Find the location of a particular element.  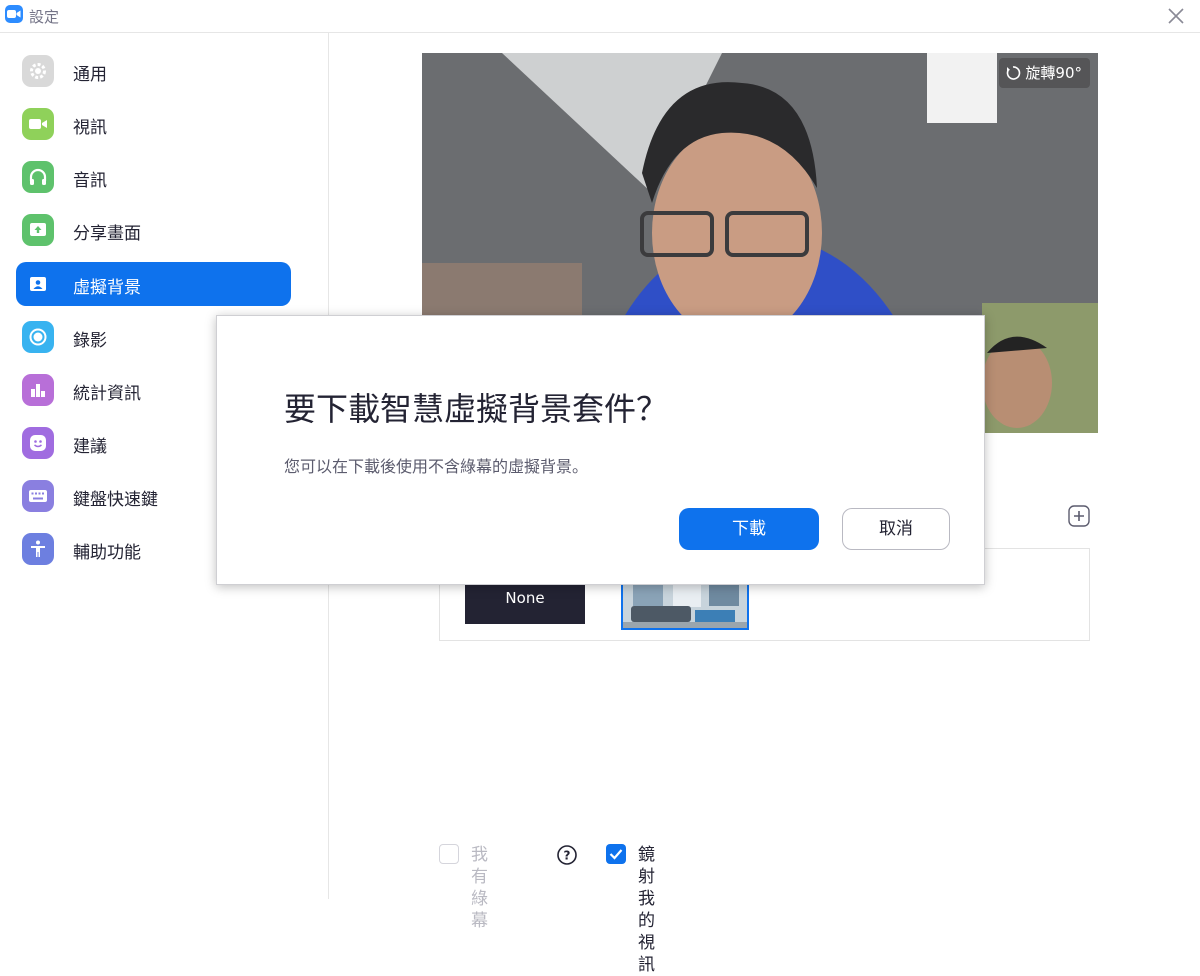

rotate-icon is located at coordinates (1014, 73).